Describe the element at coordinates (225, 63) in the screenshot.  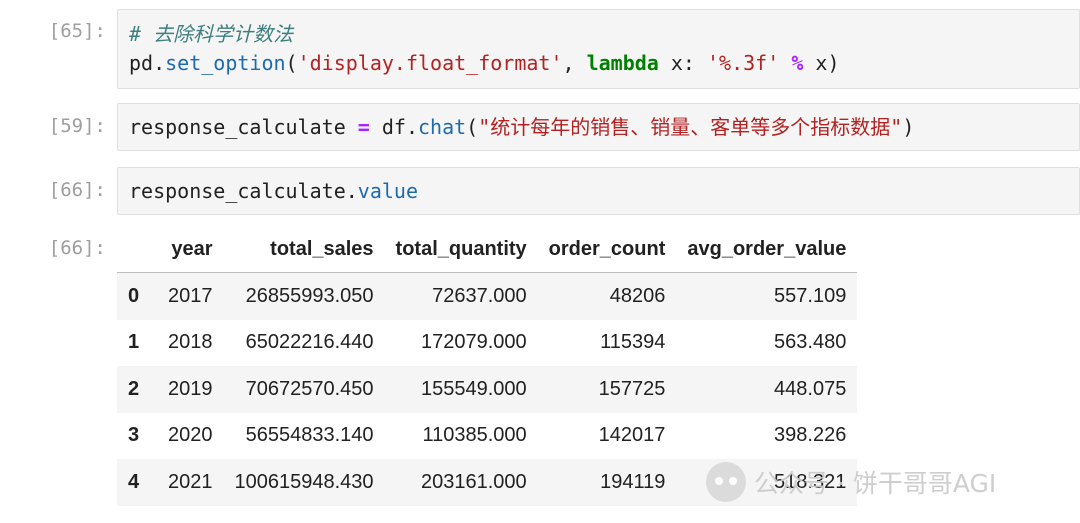
I see `code-token-function: set_option` at that location.